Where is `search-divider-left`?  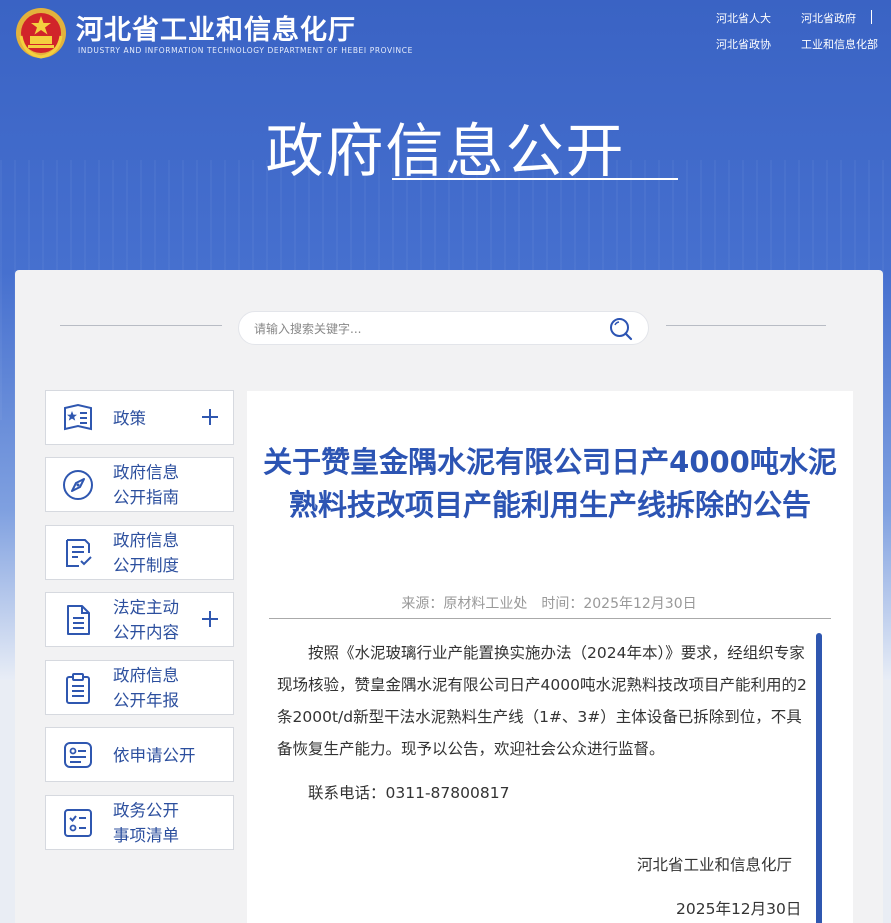
search-divider-left is located at coordinates (141, 325).